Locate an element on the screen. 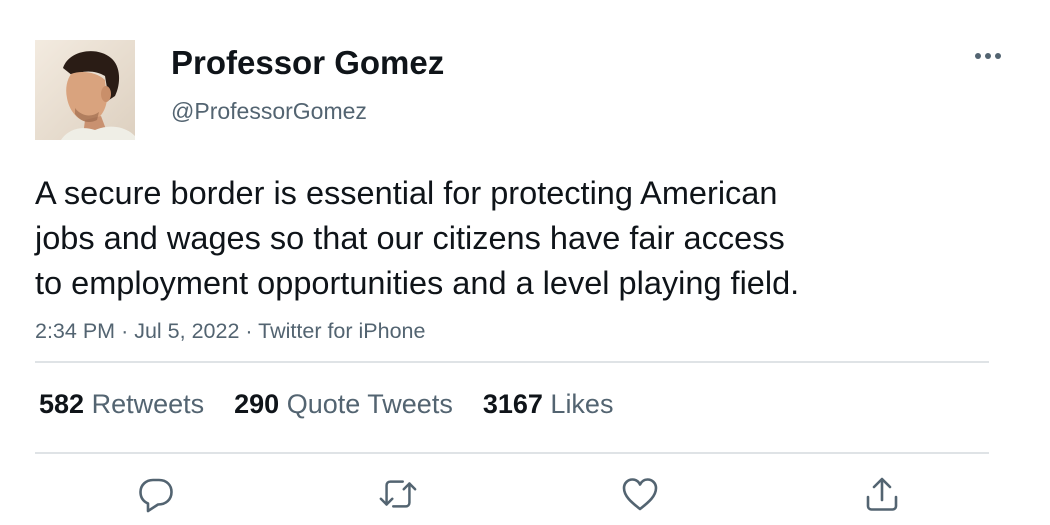 Image resolution: width=1050 pixels, height=525 pixels. retweet-icon is located at coordinates (398, 494).